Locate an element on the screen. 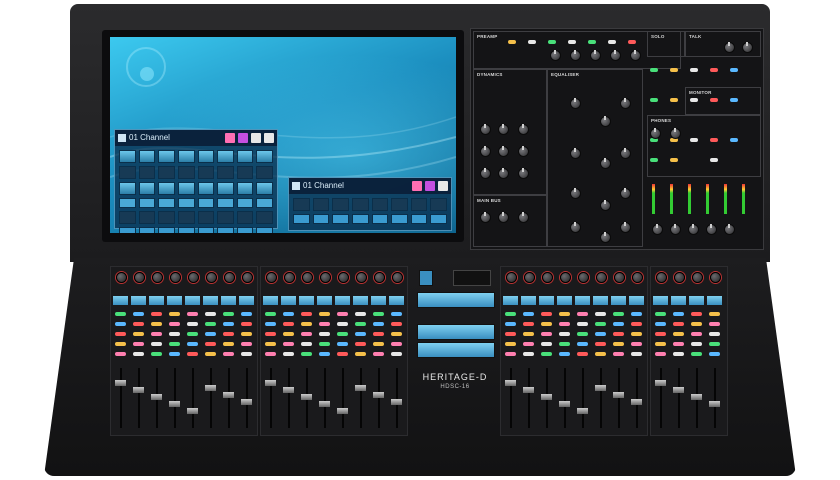  edit-tool-icon is located at coordinates (443, 186).